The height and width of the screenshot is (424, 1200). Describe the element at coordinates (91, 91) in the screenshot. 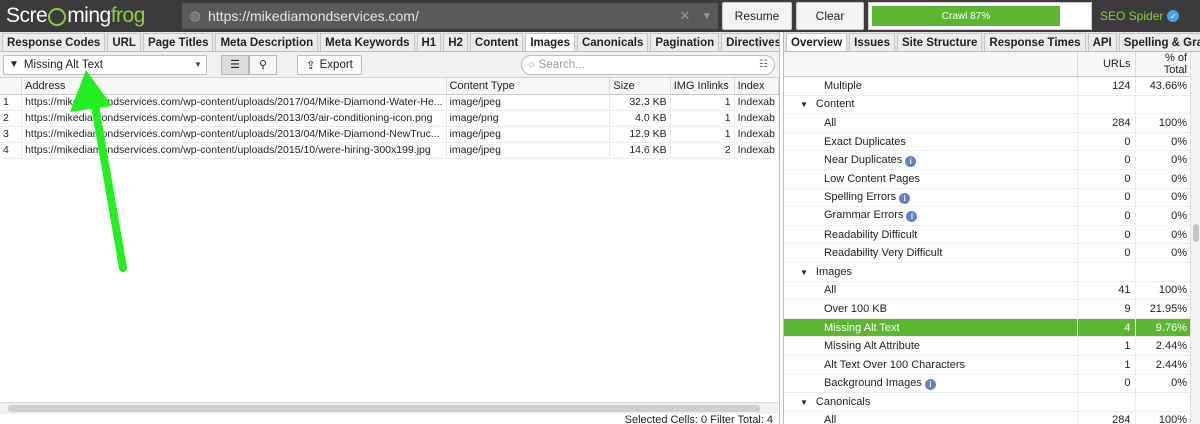

I see `arrow-head` at that location.